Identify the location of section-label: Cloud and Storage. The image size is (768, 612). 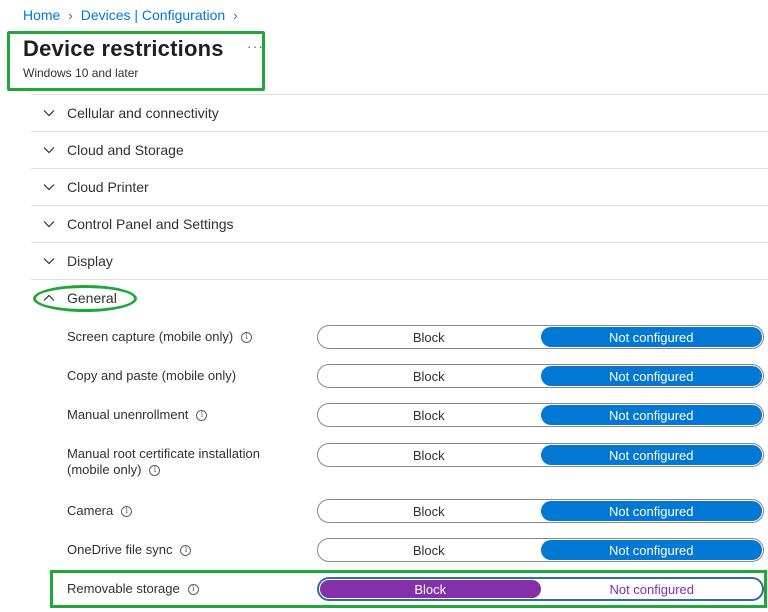
(125, 150).